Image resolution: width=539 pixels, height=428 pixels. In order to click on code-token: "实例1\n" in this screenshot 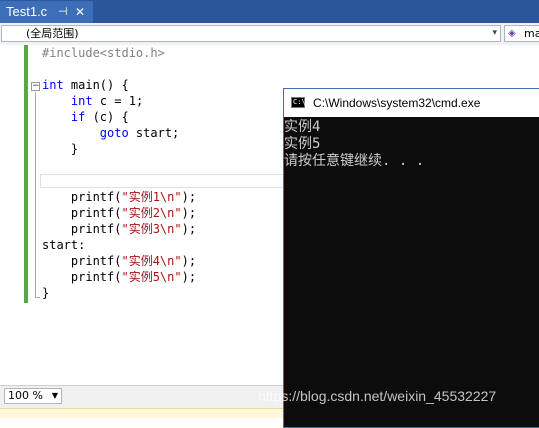, I will do `click(151, 197)`.